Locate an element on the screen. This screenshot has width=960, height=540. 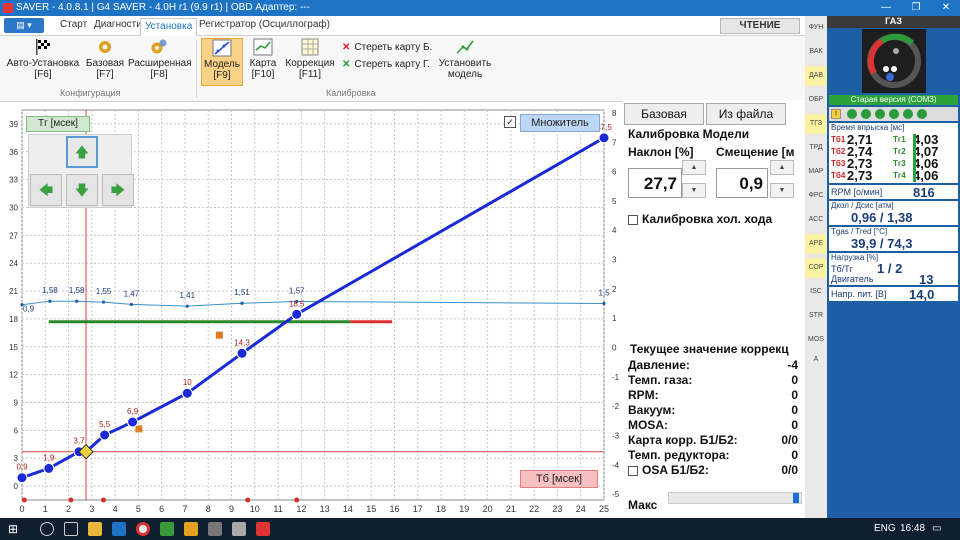
x-tick-label: 3 is located at coordinates (91, 509).